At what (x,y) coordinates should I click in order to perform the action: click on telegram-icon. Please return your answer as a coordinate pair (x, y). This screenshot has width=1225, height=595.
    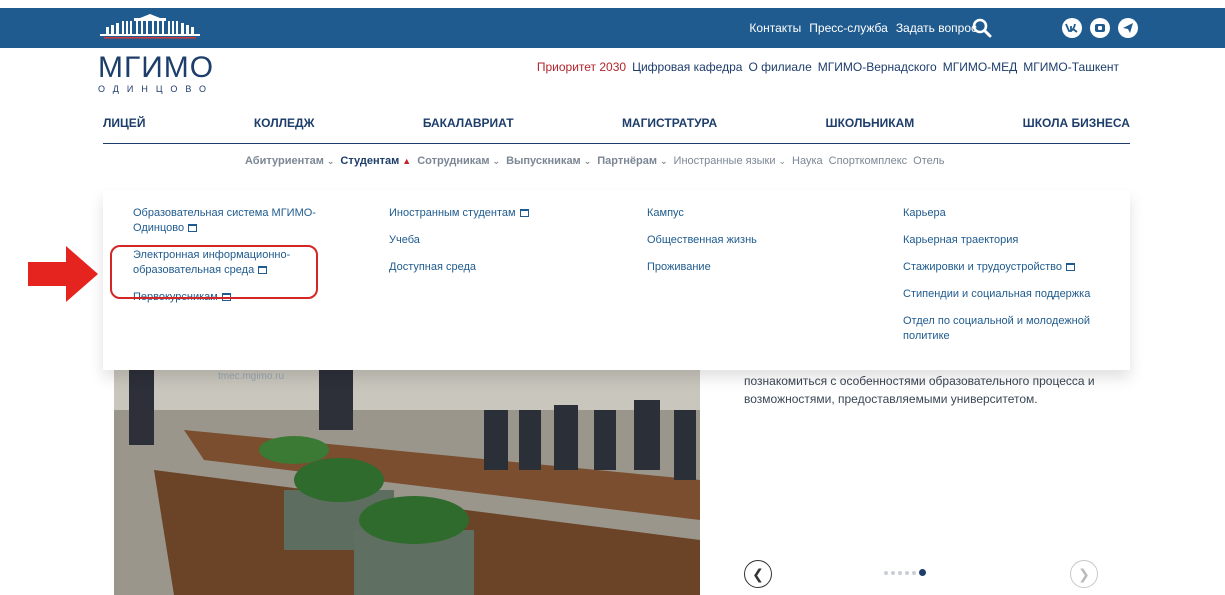
    Looking at the image, I should click on (1128, 28).